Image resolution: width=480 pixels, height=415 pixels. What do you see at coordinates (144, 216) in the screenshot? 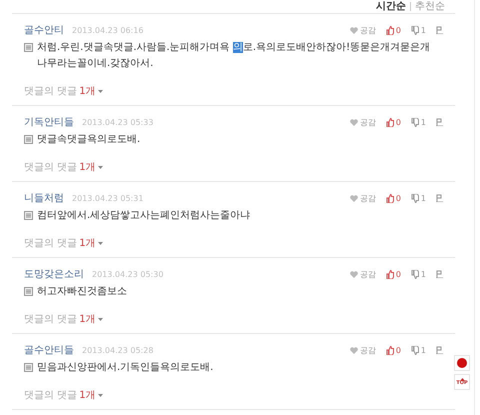
I see `comment-text: 컴터앞에서.세상담쌓고사는폐인처럼사는줄아냐` at bounding box center [144, 216].